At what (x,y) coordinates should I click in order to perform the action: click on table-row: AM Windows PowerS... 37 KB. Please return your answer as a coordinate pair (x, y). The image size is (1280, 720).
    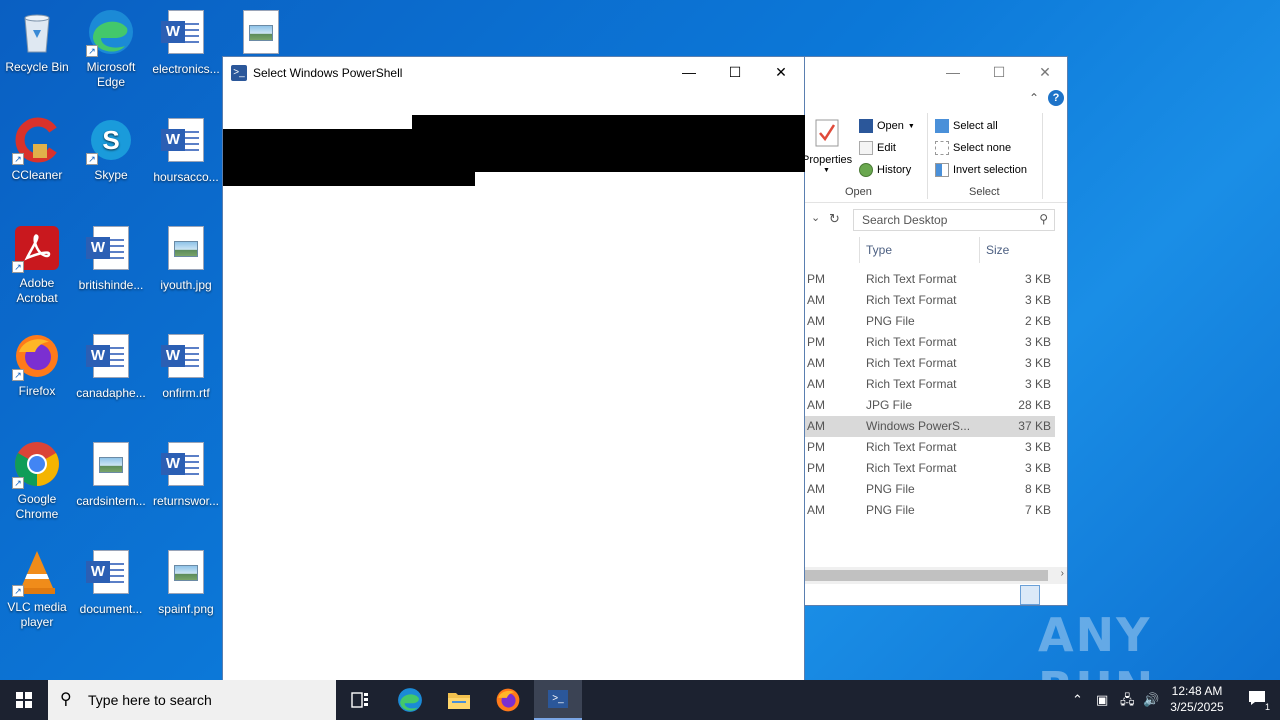
    Looking at the image, I should click on (930, 426).